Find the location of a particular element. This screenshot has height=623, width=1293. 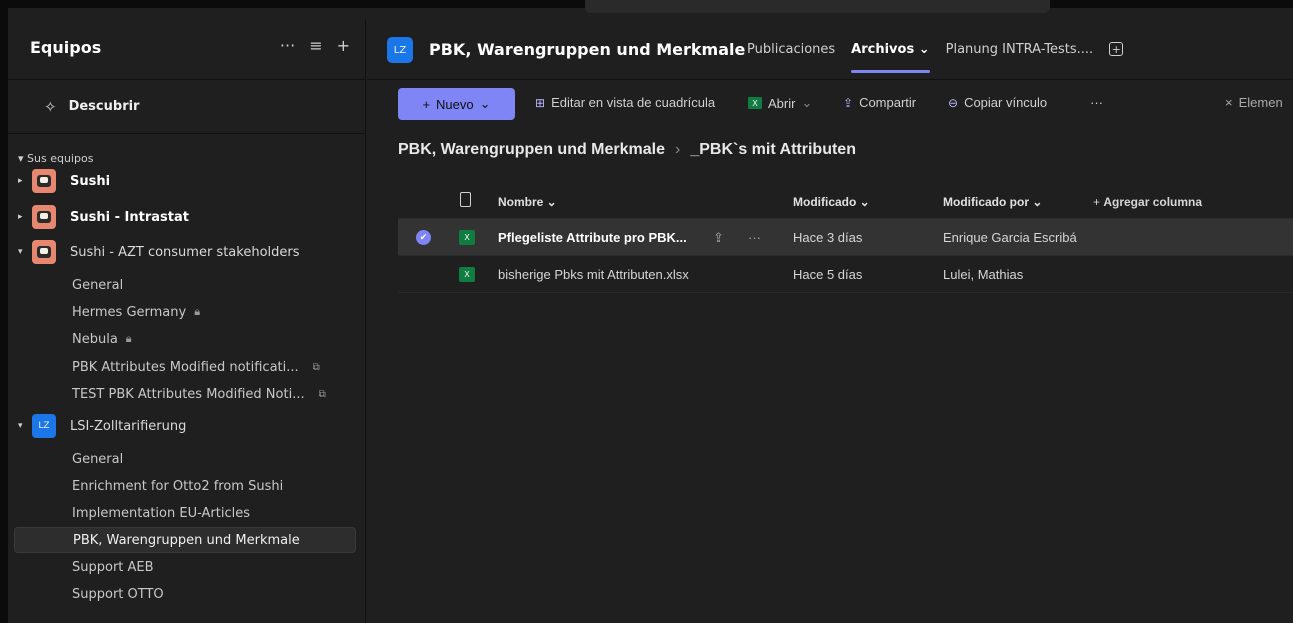

team-sushi-intrastat: ▸ Sushi - Intrastat is located at coordinates (188, 217).